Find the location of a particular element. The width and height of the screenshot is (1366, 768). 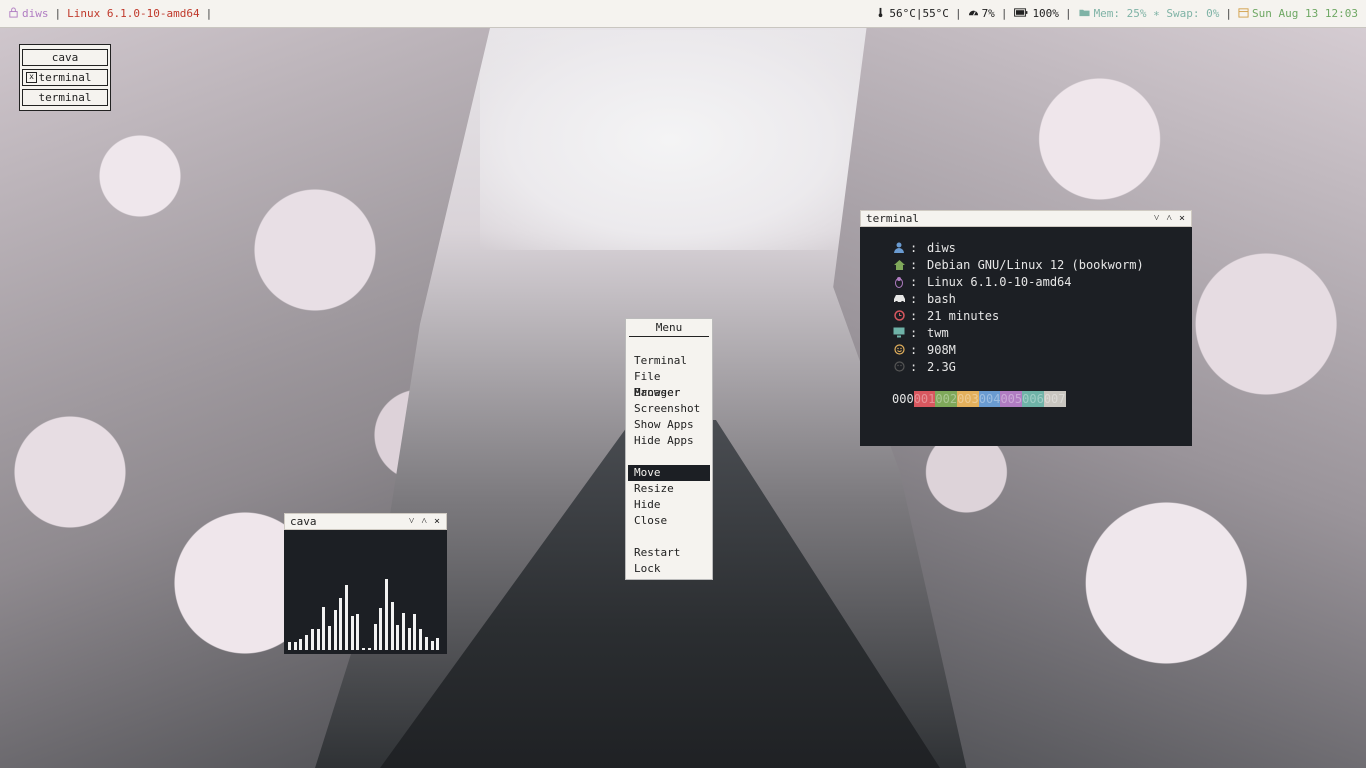

color-block-0: 000 is located at coordinates (903, 399).